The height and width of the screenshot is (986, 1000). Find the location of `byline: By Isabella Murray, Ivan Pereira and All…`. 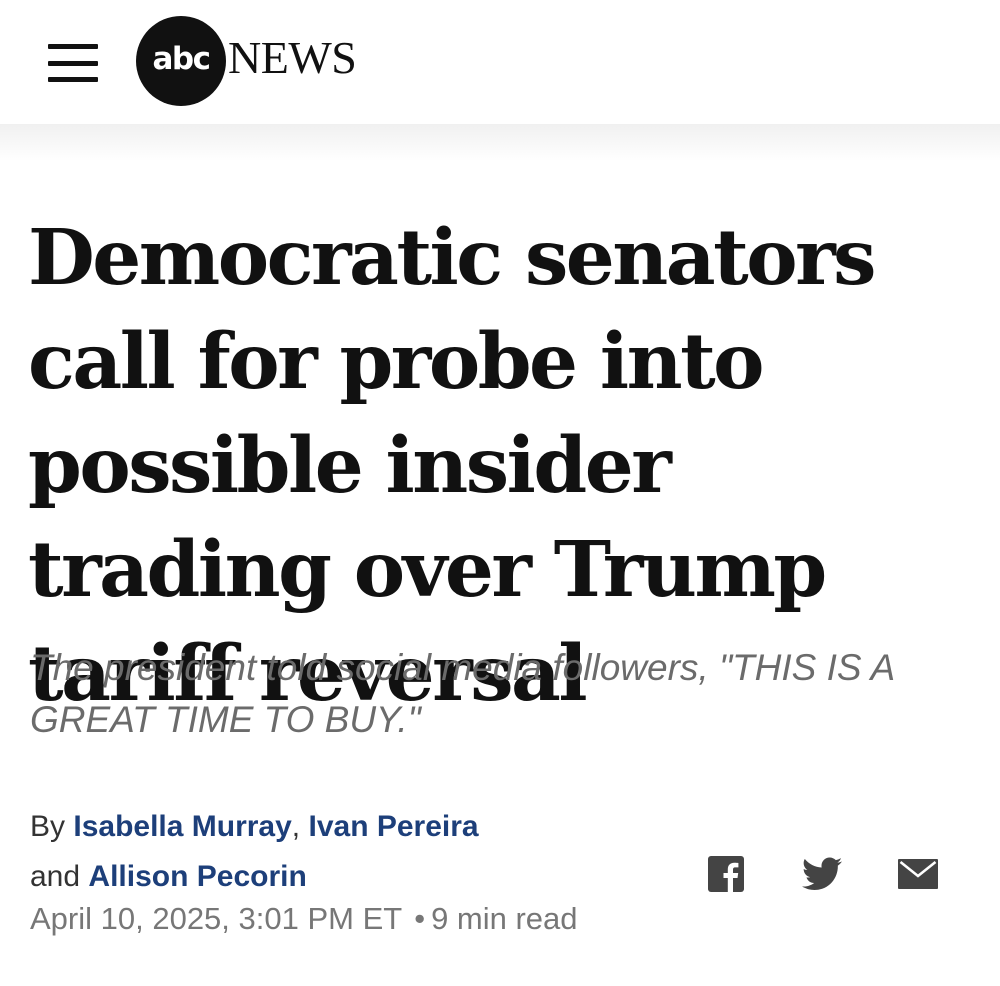

byline: By Isabella Murray, Ivan Pereira and All… is located at coordinates (350, 852).